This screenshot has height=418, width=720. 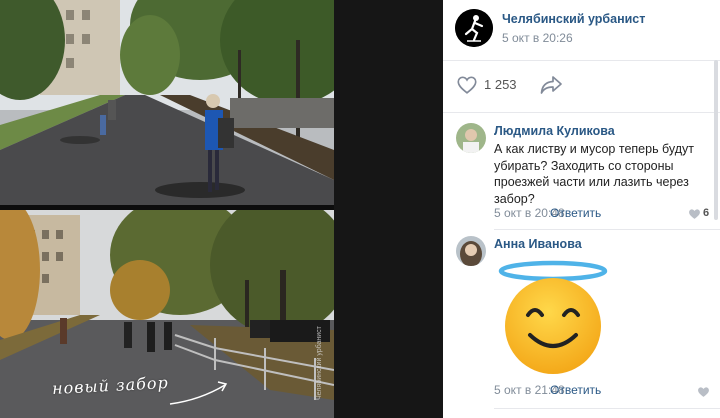 What do you see at coordinates (554, 131) in the screenshot?
I see `comment-author: Людмила Куликова` at bounding box center [554, 131].